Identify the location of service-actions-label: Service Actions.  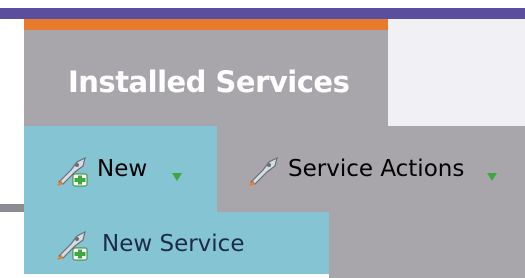
(376, 169).